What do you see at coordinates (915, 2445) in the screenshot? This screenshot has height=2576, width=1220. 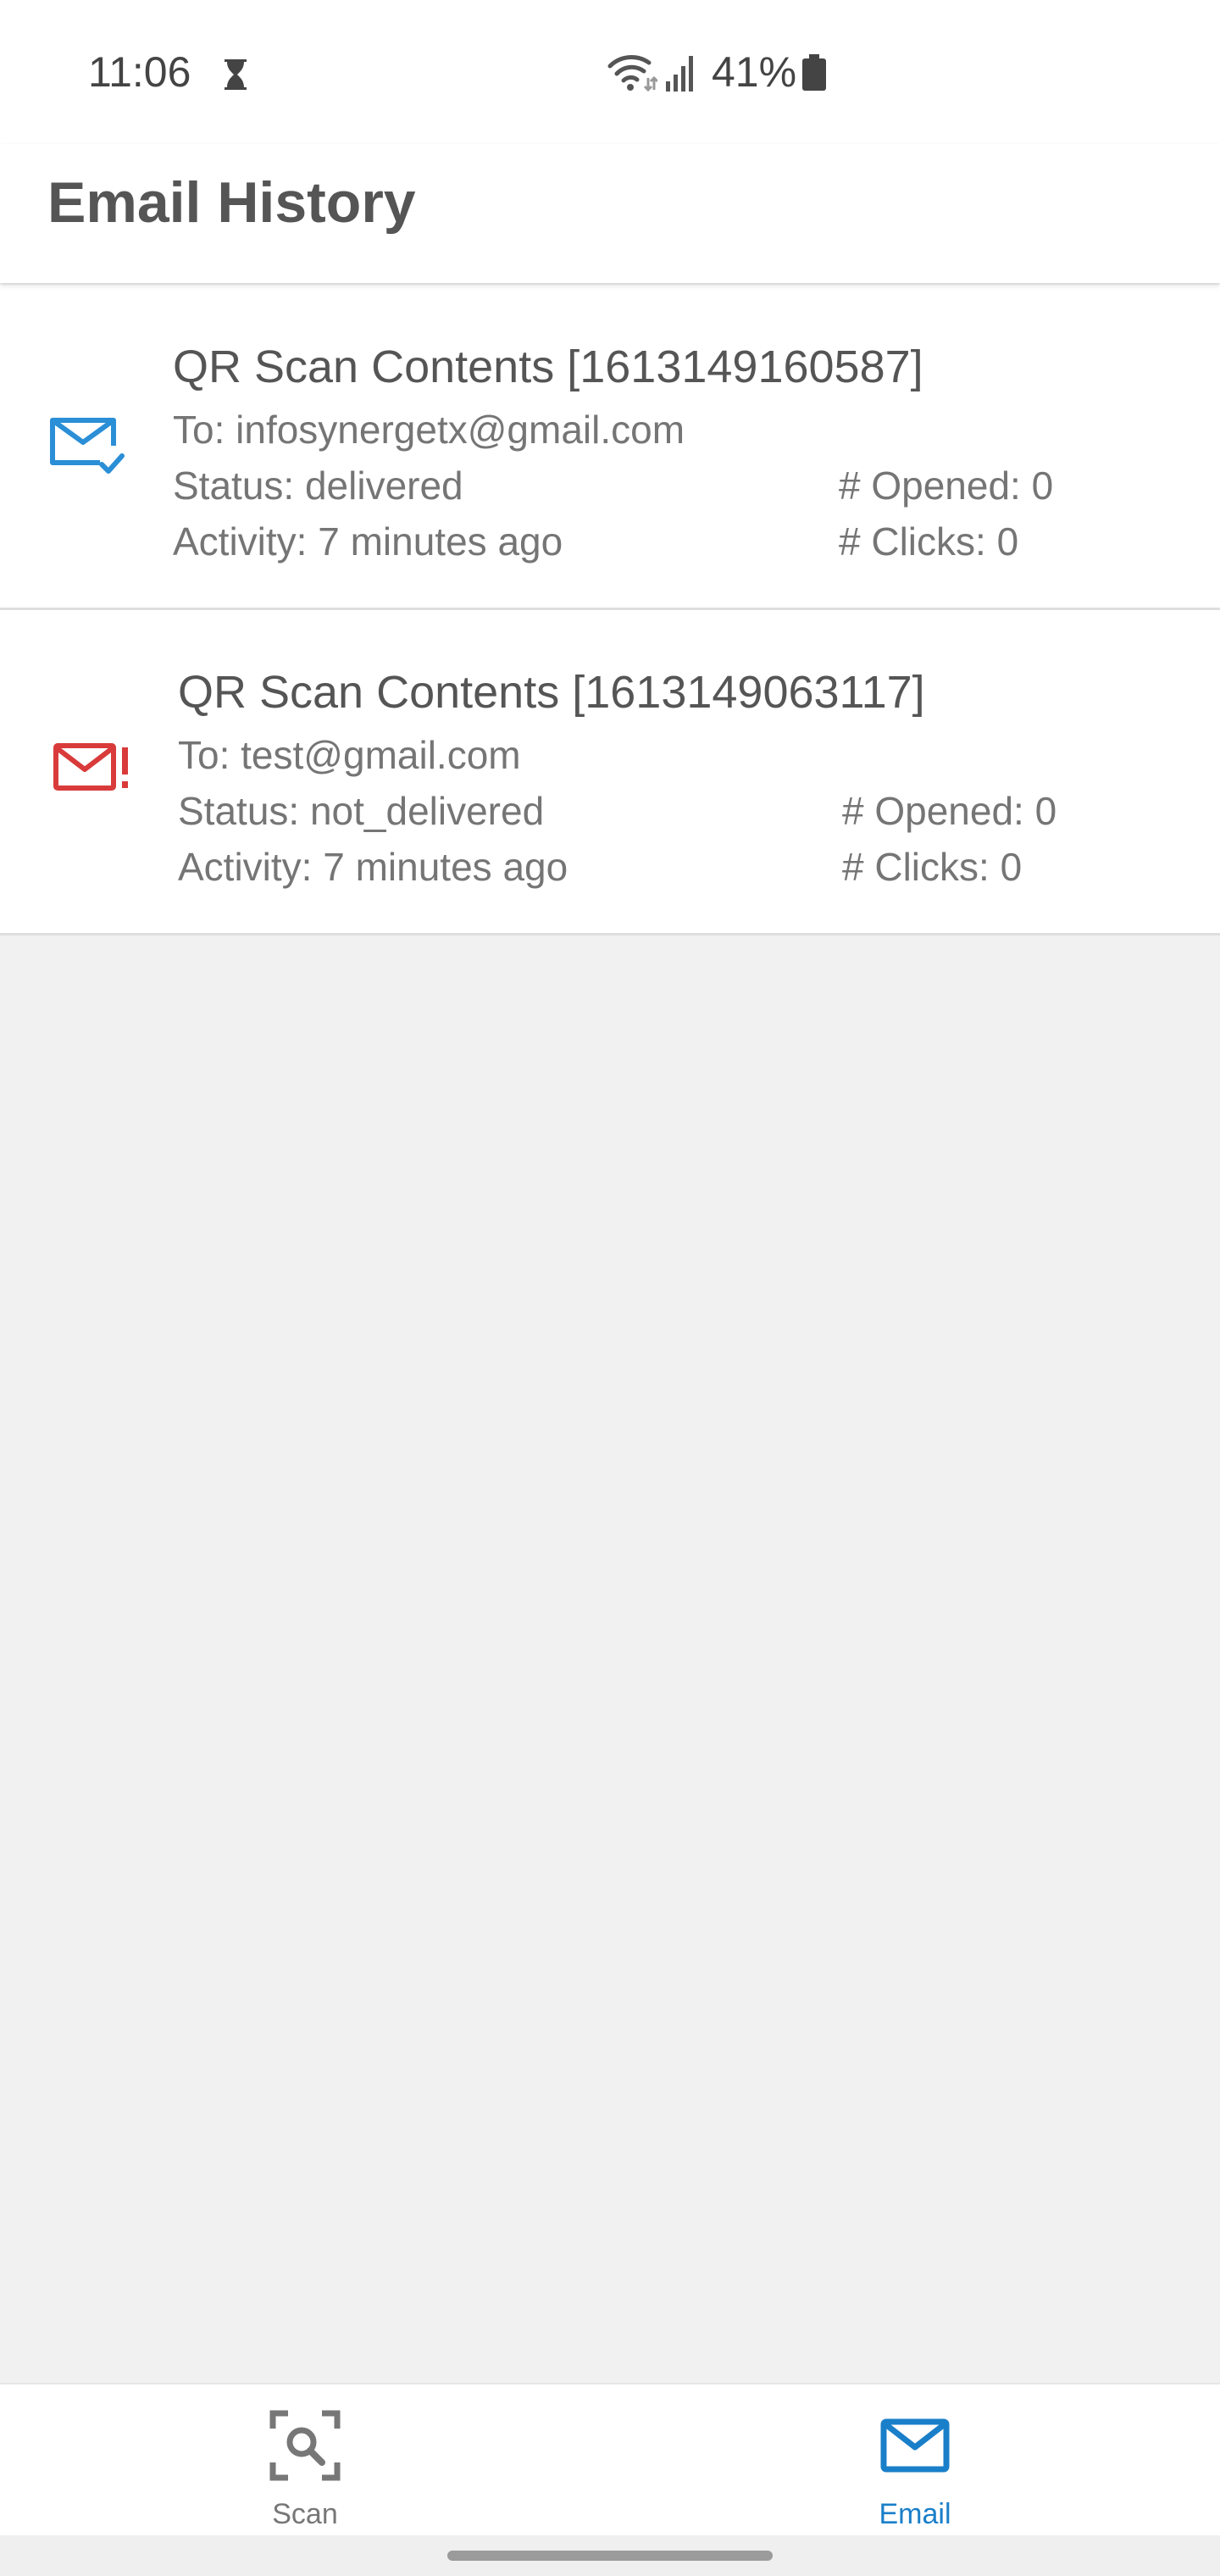 I see `mail-icon` at bounding box center [915, 2445].